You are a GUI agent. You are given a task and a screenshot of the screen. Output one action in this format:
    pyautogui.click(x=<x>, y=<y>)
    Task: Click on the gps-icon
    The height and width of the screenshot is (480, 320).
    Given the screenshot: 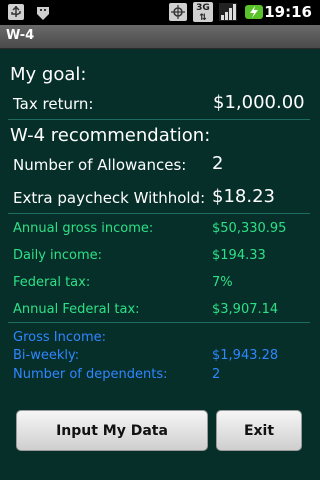 What is the action you would take?
    pyautogui.click(x=178, y=12)
    